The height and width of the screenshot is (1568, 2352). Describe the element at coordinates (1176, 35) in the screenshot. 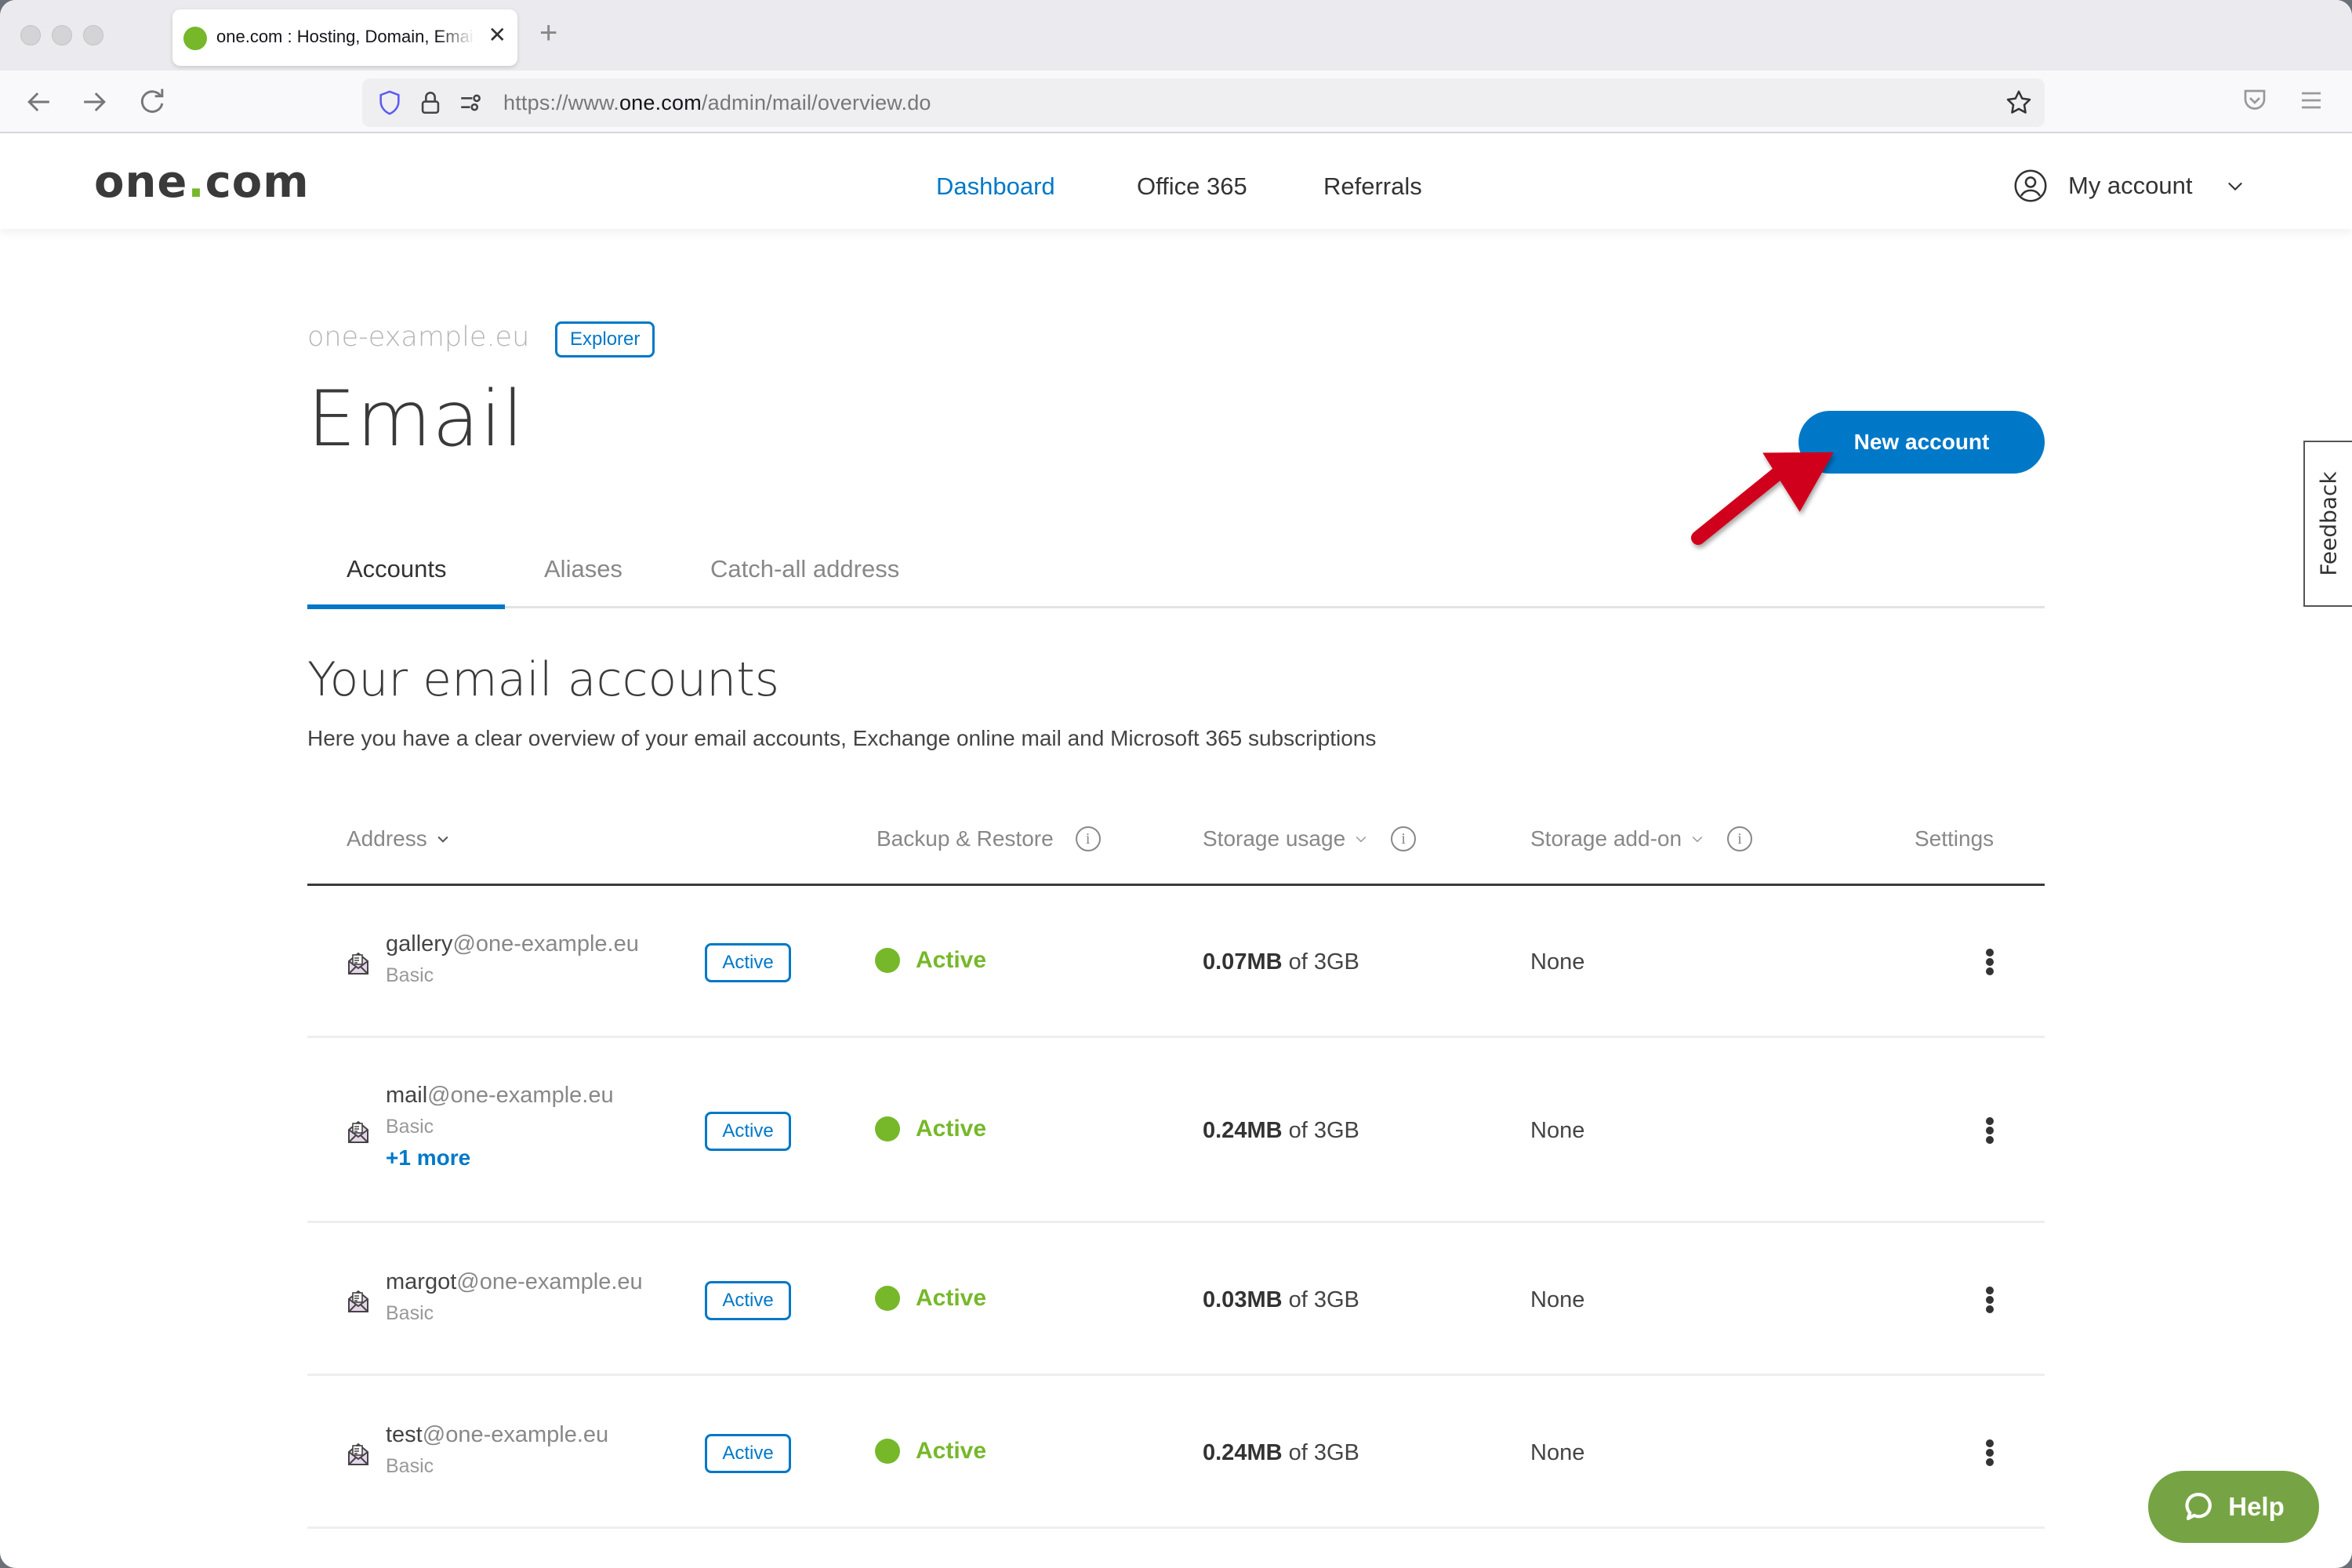

I see `tab-strip: one.com : Hosting, Domain, Email ✕ +` at that location.